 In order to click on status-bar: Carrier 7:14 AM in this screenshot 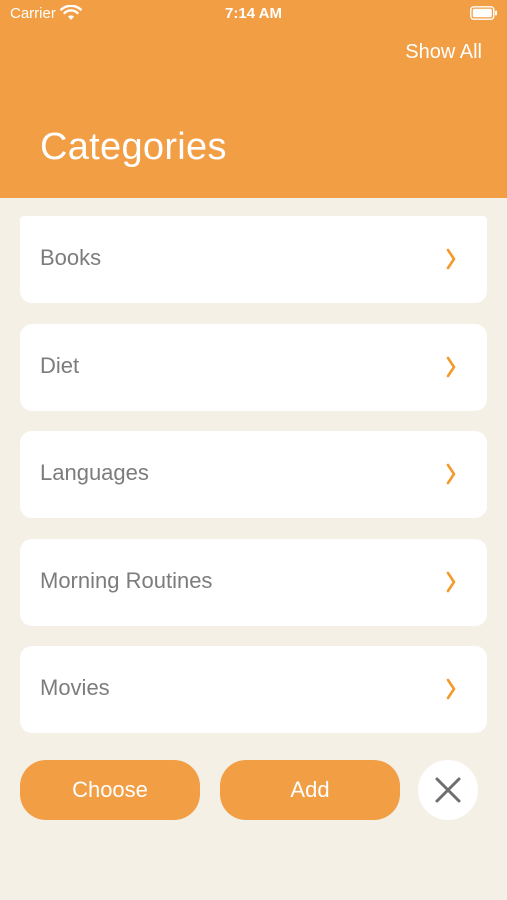, I will do `click(253, 15)`.